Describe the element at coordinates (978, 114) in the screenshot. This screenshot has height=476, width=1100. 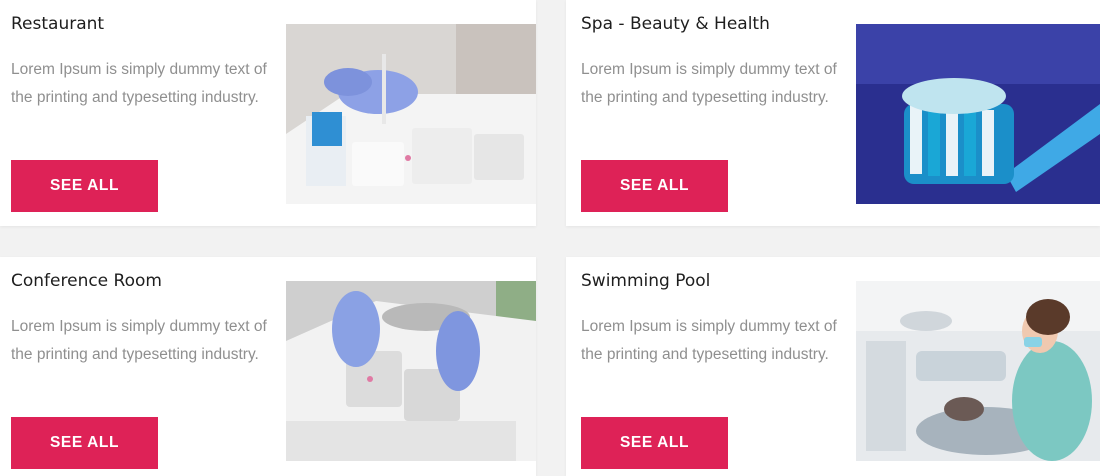
I see `toothbrush-photo` at that location.